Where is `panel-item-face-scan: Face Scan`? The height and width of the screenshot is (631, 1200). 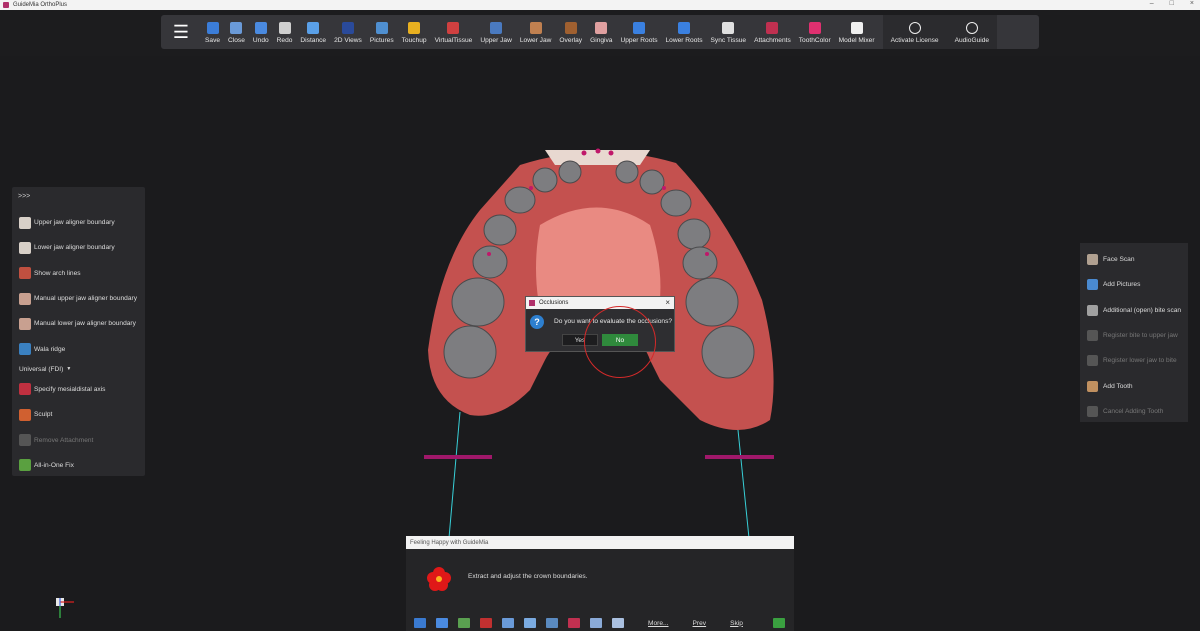
panel-item-face-scan: Face Scan is located at coordinates (1134, 259).